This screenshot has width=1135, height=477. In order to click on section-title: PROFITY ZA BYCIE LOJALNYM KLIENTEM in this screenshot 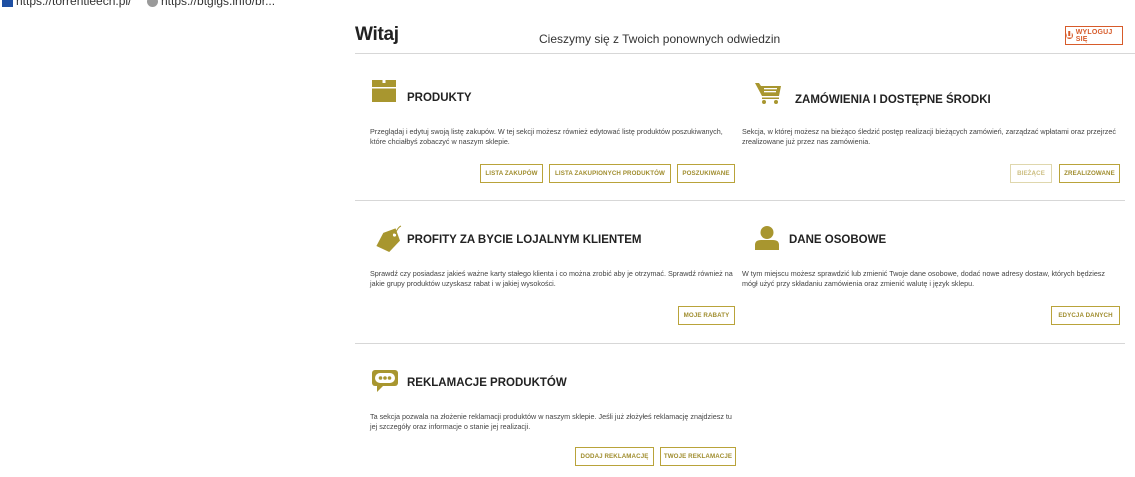, I will do `click(524, 240)`.